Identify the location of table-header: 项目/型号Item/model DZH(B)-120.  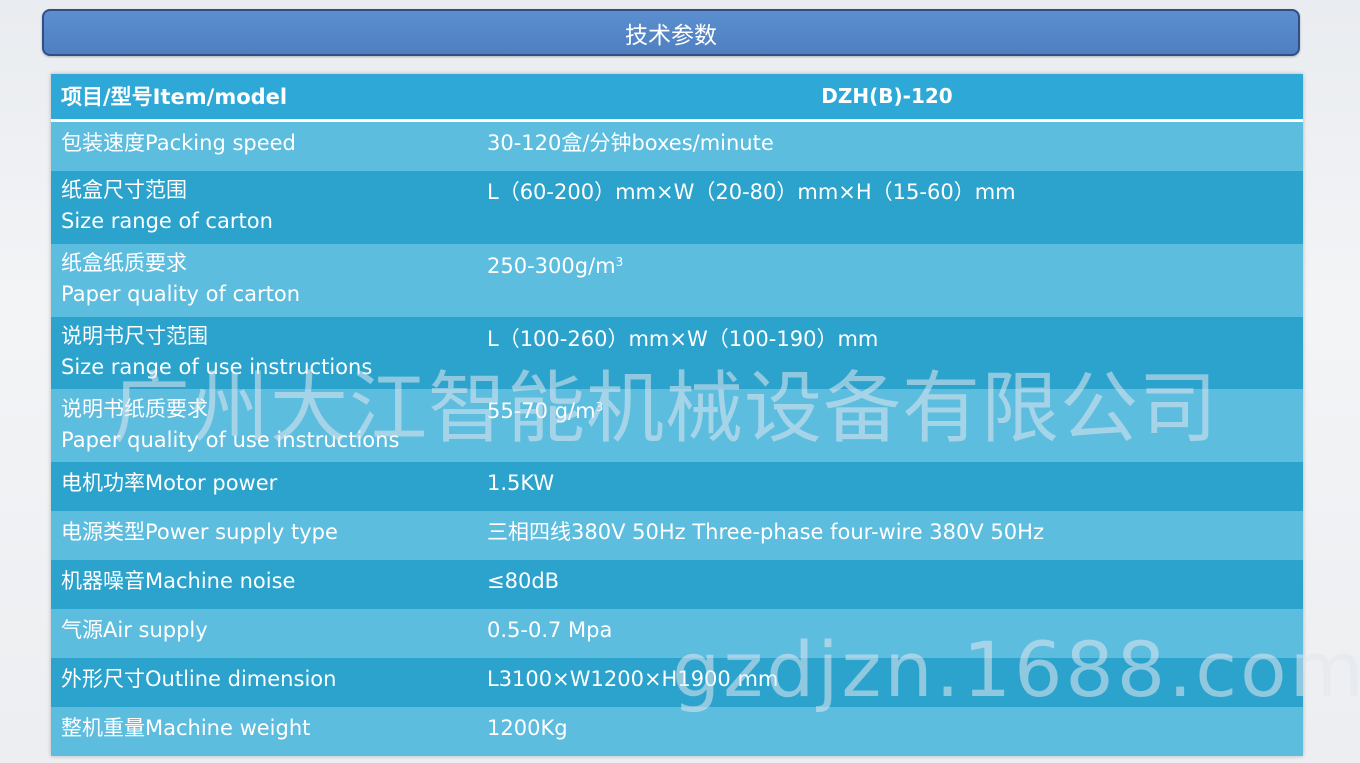
(677, 98).